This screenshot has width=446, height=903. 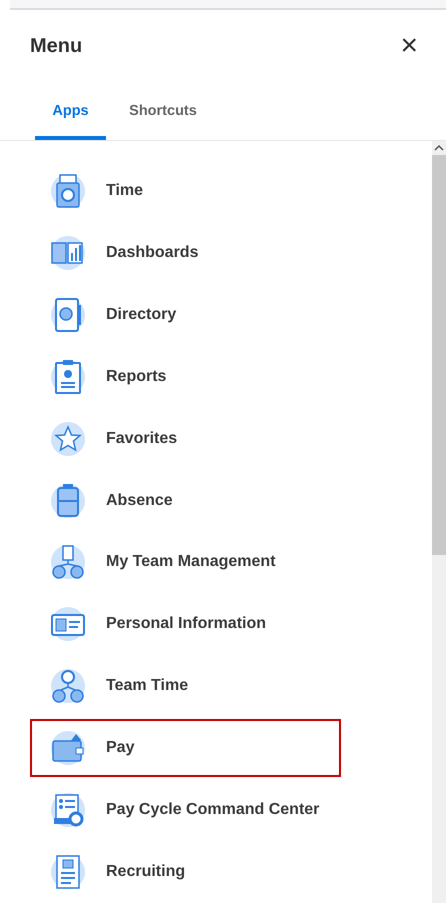 What do you see at coordinates (185, 563) in the screenshot?
I see `app-menu-item: My Team Management` at bounding box center [185, 563].